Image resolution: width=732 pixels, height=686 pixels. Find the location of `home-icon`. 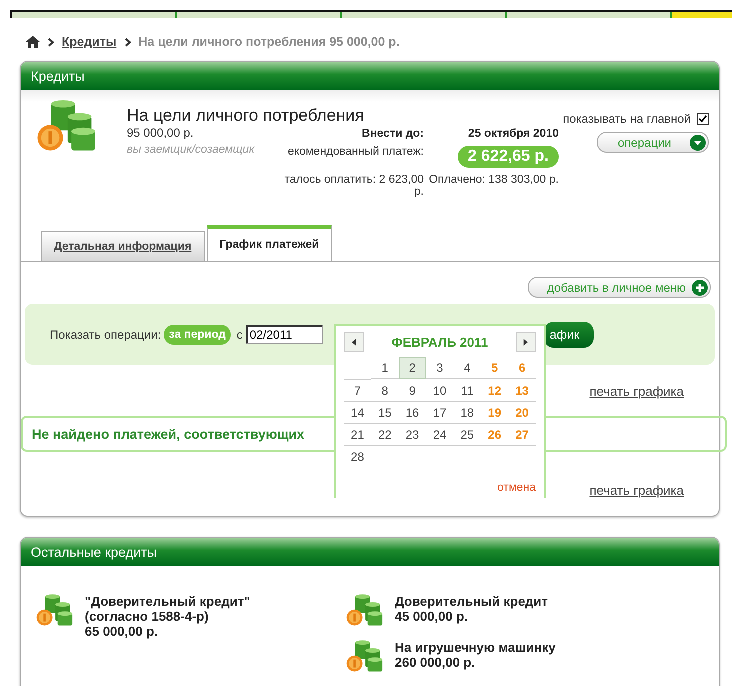

home-icon is located at coordinates (33, 42).